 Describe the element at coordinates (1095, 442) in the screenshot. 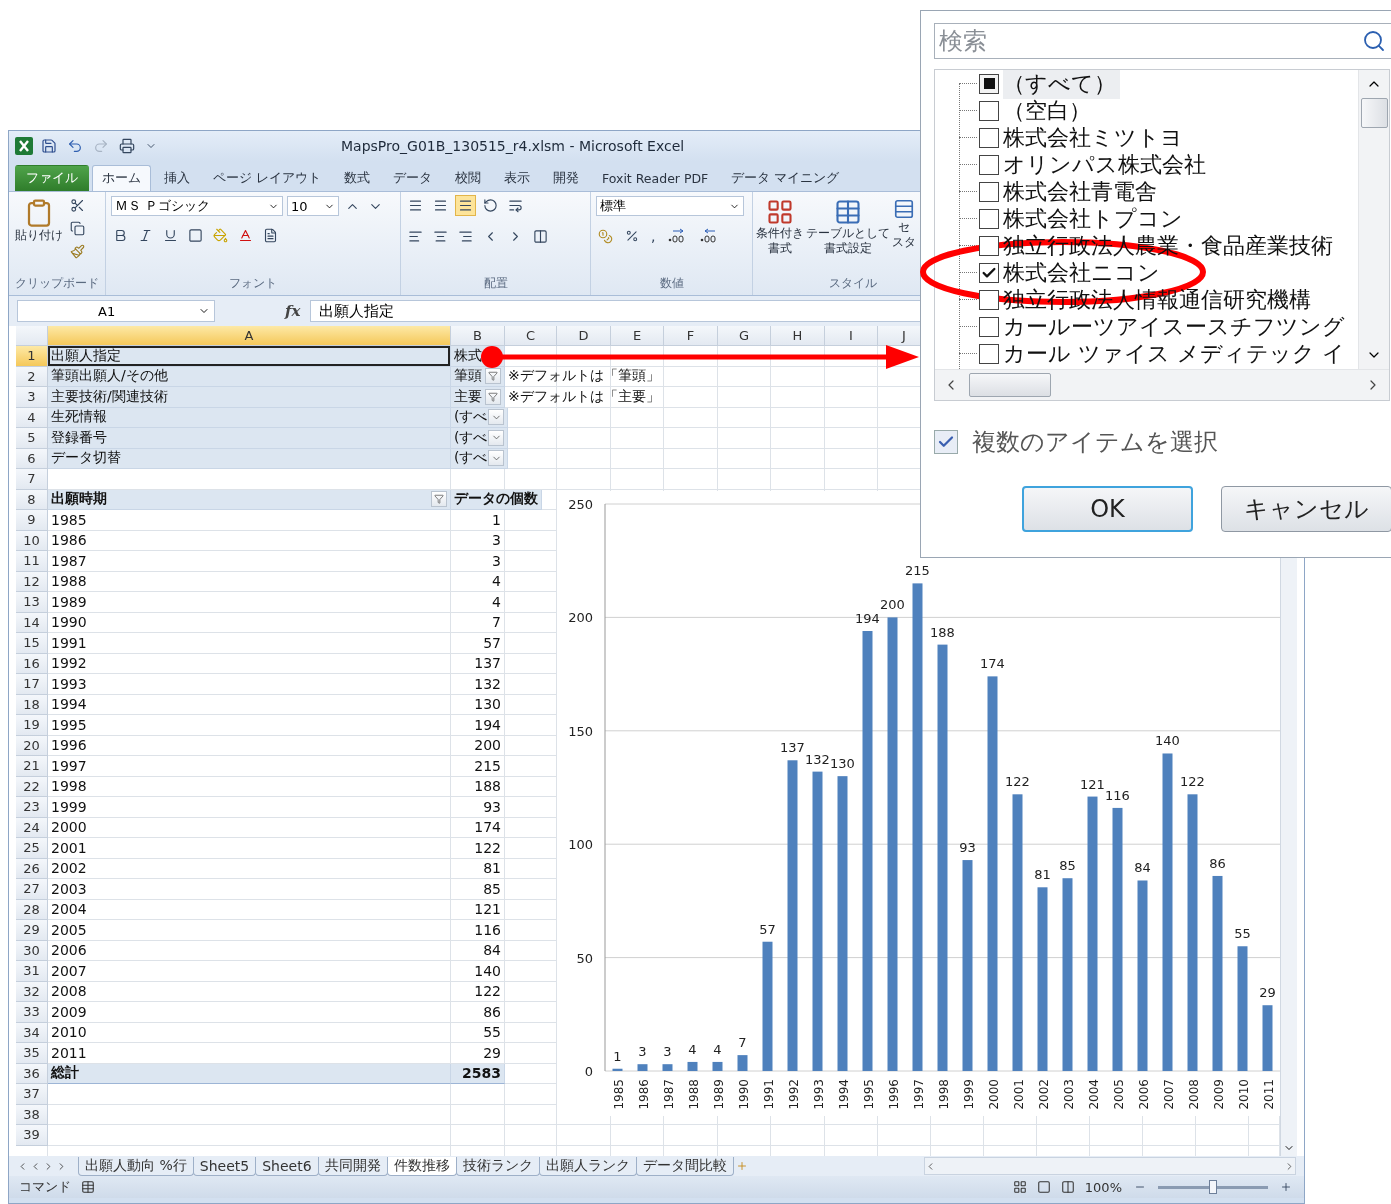

I see `checkbox-label: 複数のアイテムを選択` at that location.